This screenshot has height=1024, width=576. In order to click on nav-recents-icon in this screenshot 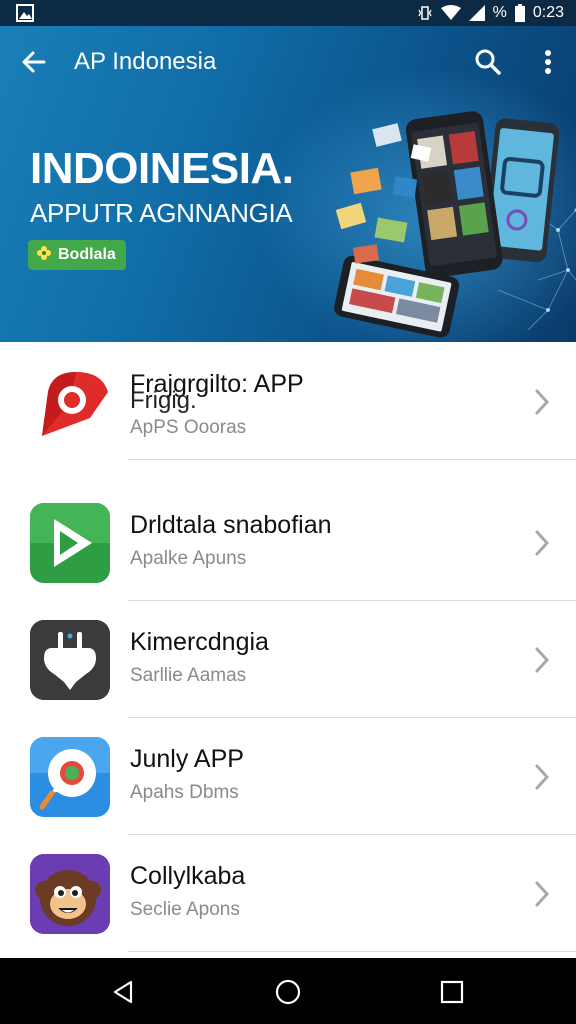, I will do `click(452, 992)`.